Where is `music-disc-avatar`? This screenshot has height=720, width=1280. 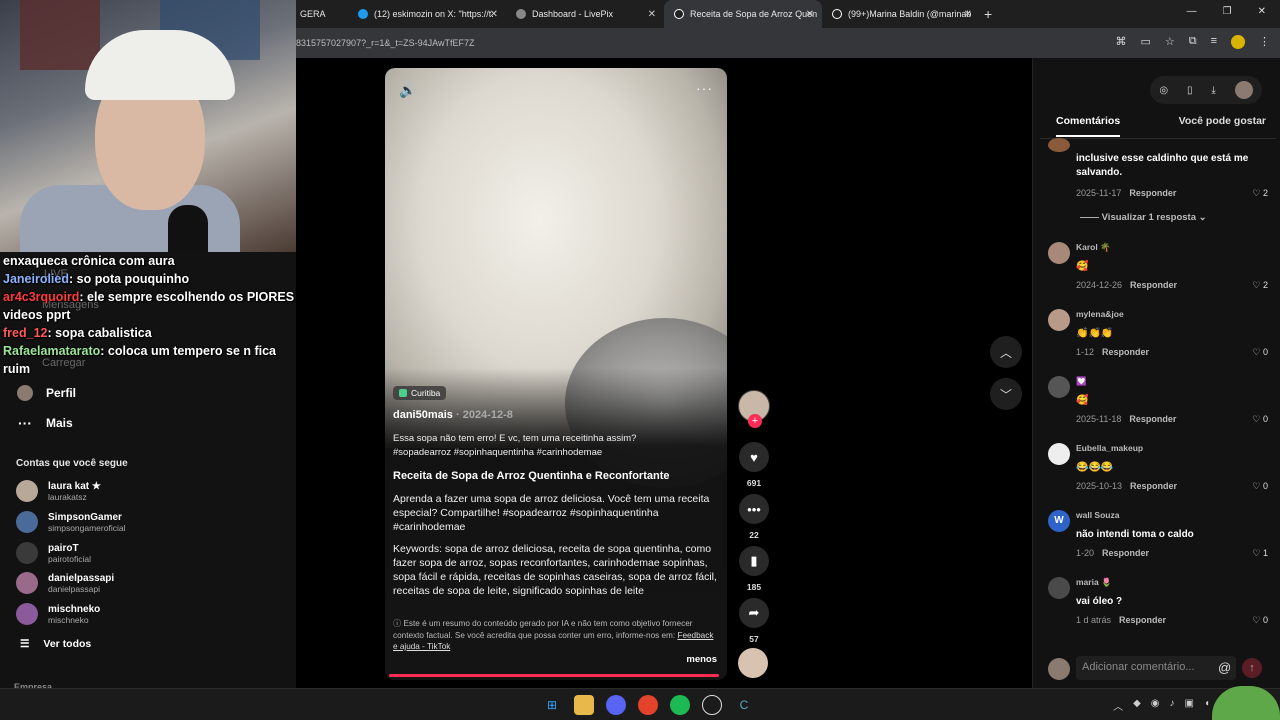 music-disc-avatar is located at coordinates (753, 663).